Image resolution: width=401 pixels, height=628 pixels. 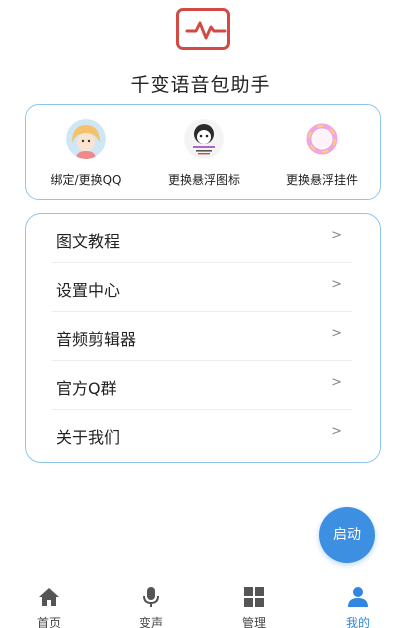 I want to click on menu-item-label: 音频剪辑器, so click(x=96, y=339).